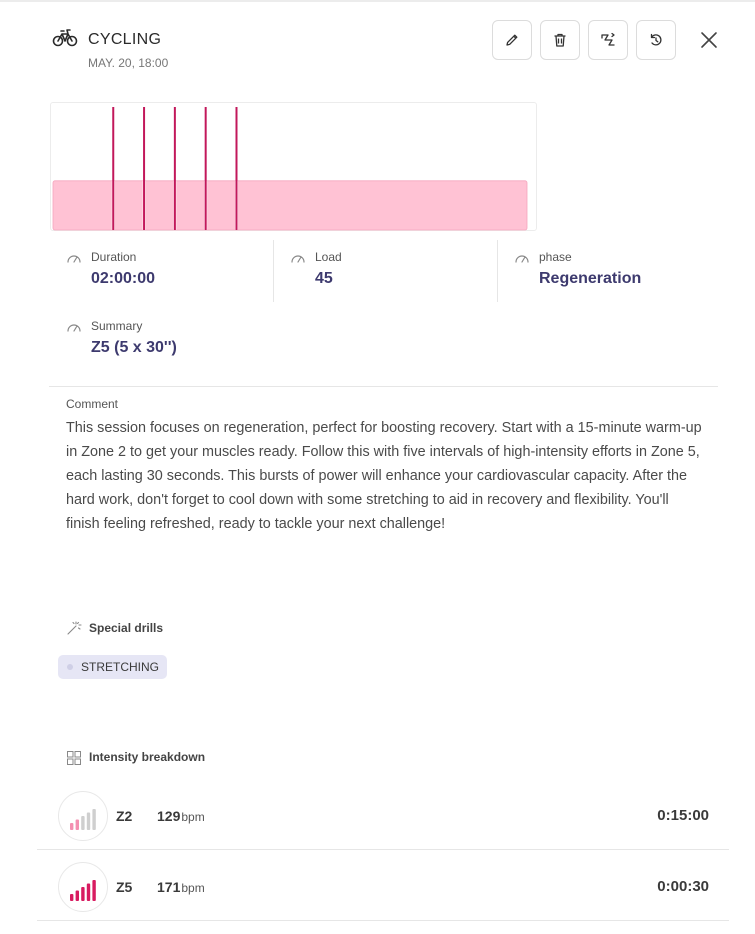 The height and width of the screenshot is (934, 755). What do you see at coordinates (128, 63) in the screenshot?
I see `workout-date: MAY. 20, 18:00` at bounding box center [128, 63].